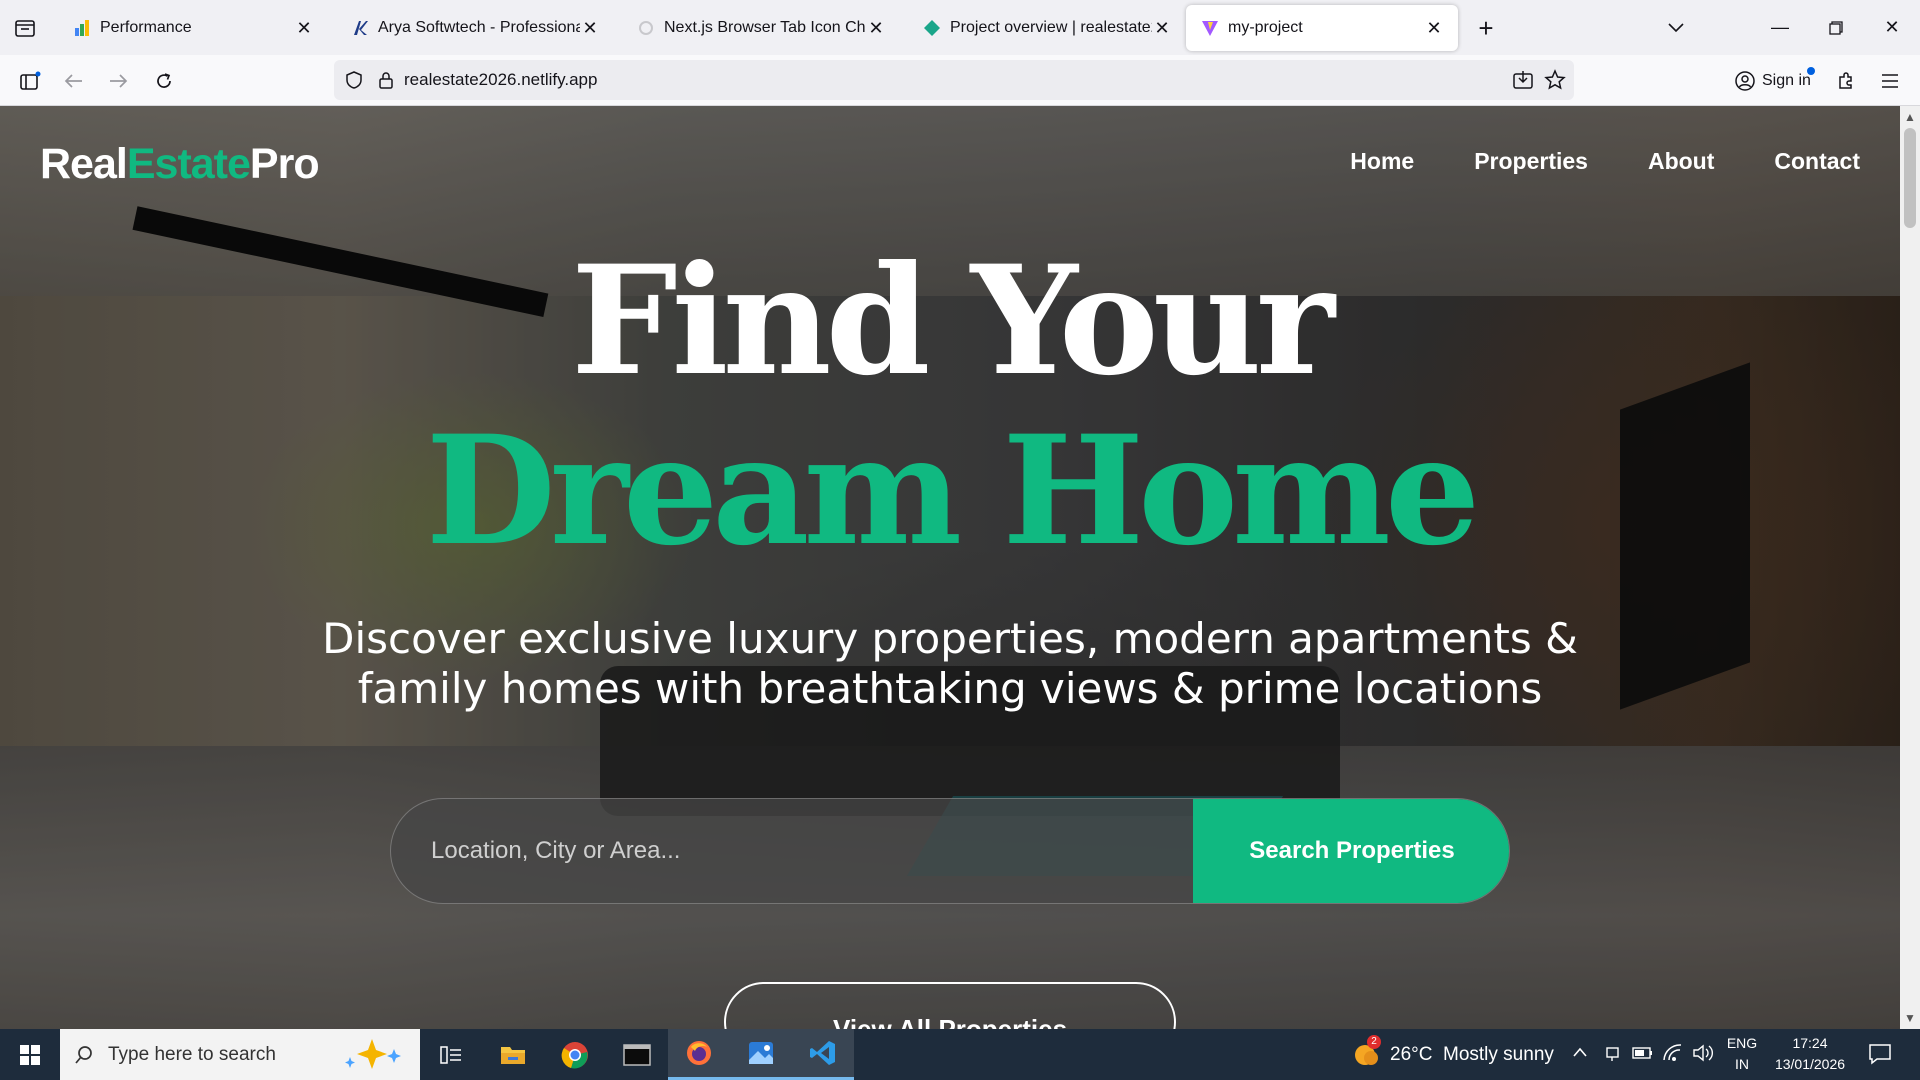  I want to click on puzzle-icon, so click(1845, 80).